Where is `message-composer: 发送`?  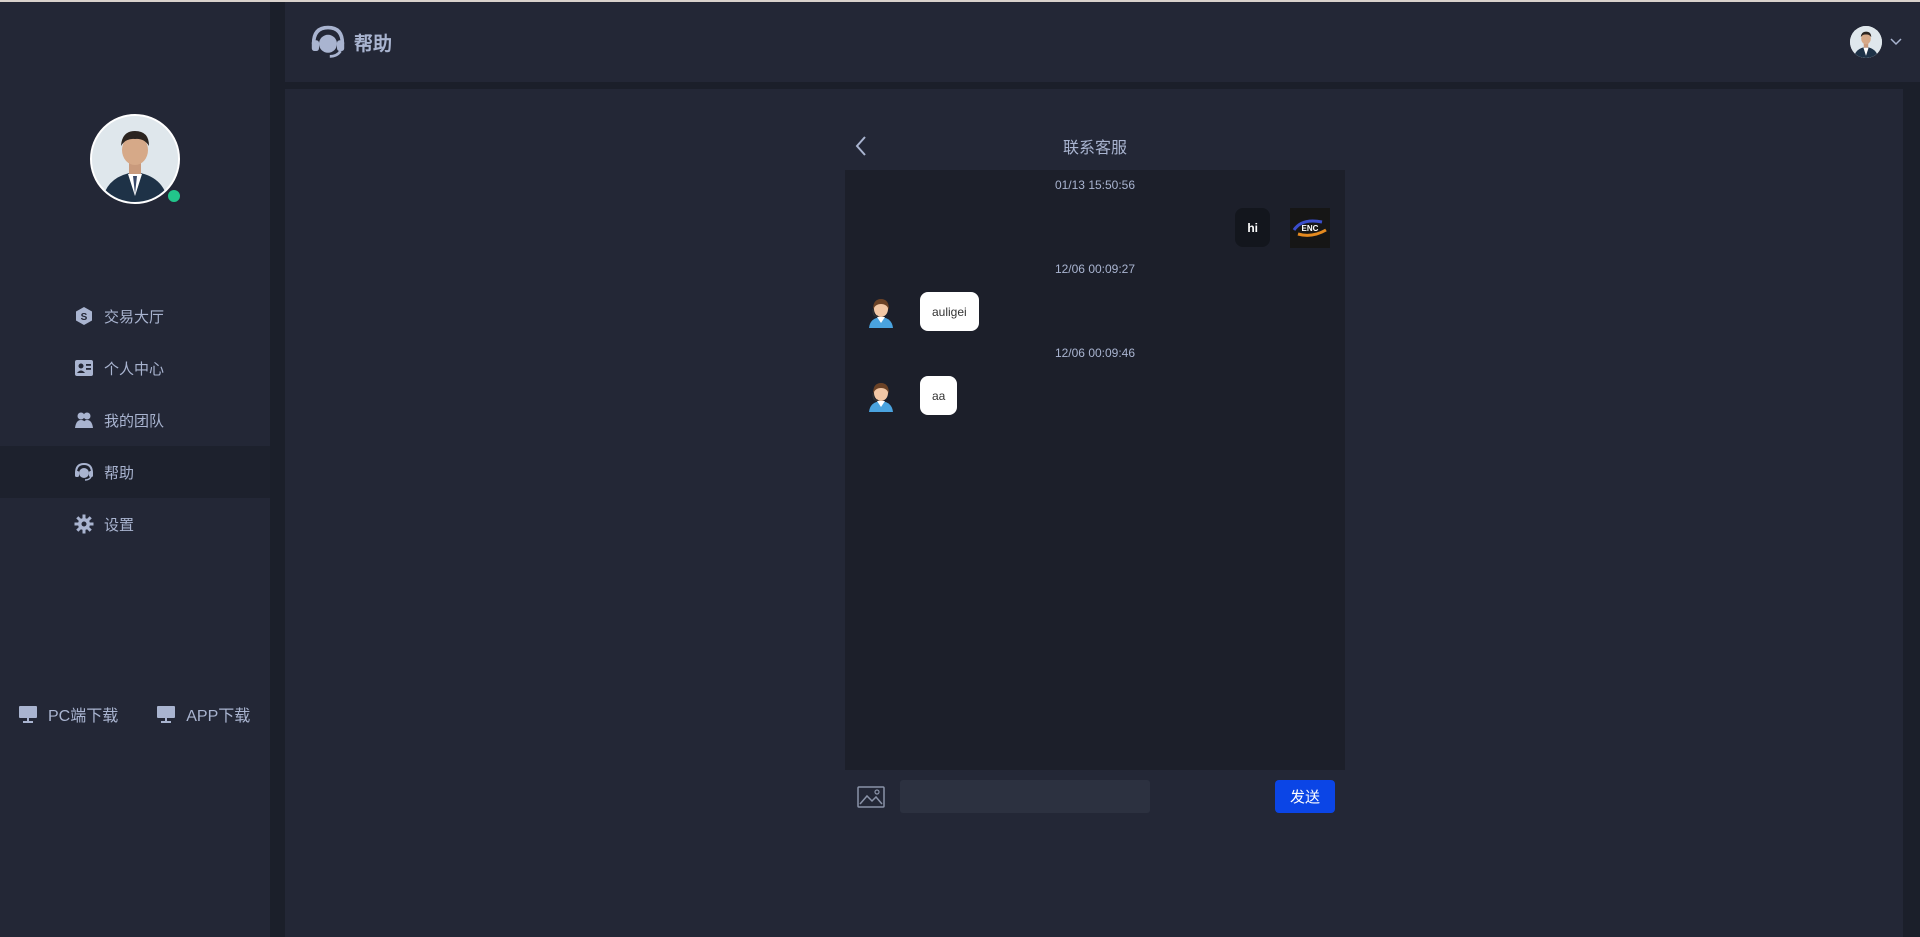
message-composer: 发送 is located at coordinates (1095, 797).